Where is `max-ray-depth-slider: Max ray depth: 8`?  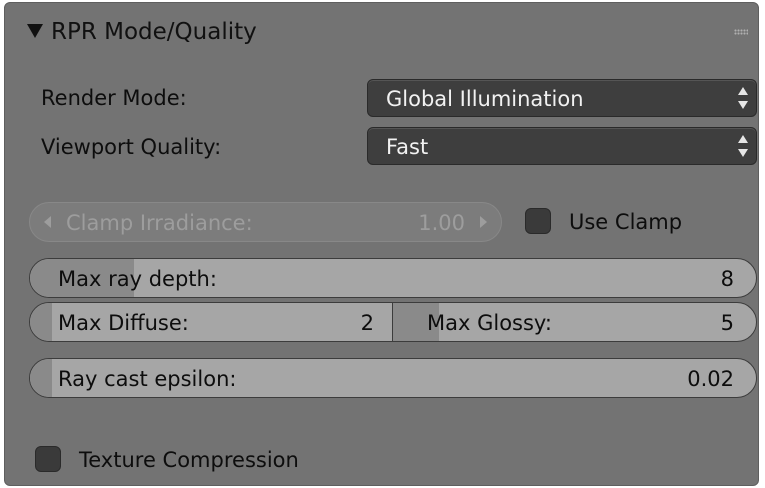
max-ray-depth-slider: Max ray depth: 8 is located at coordinates (393, 278).